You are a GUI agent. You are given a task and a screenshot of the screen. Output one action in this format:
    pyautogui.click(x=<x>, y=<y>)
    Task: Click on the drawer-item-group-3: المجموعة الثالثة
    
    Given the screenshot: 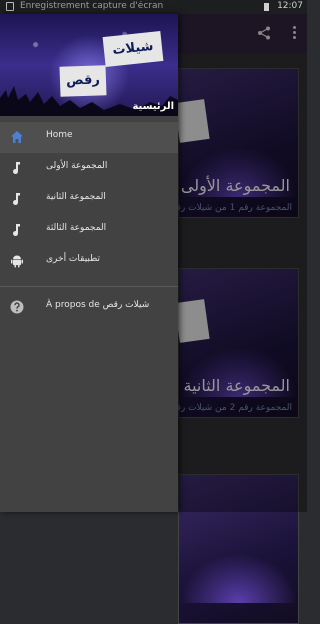 What is the action you would take?
    pyautogui.click(x=89, y=230)
    